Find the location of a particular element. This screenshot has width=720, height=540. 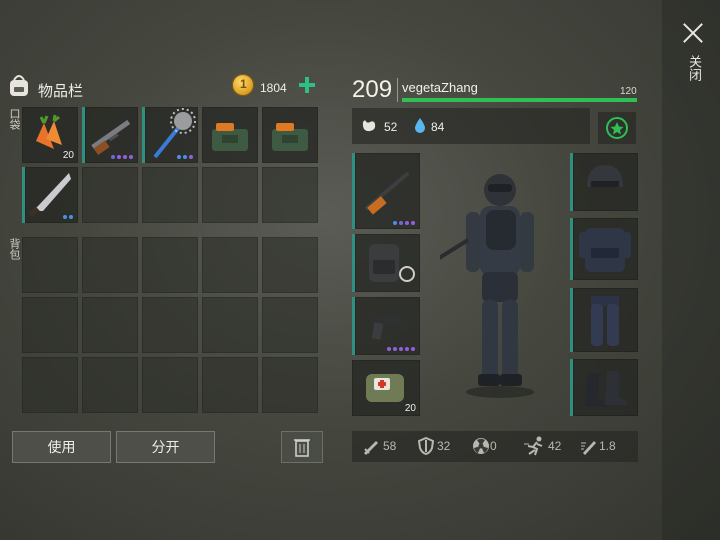

inventory-slot: 20 is located at coordinates (50, 135).